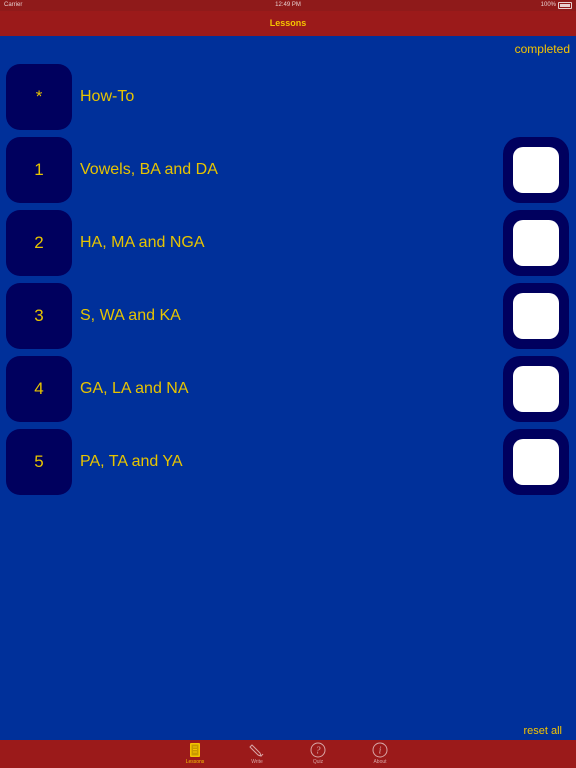 The height and width of the screenshot is (768, 576). I want to click on tab-bar: Lessons Write ? Quiz i About, so click(288, 754).